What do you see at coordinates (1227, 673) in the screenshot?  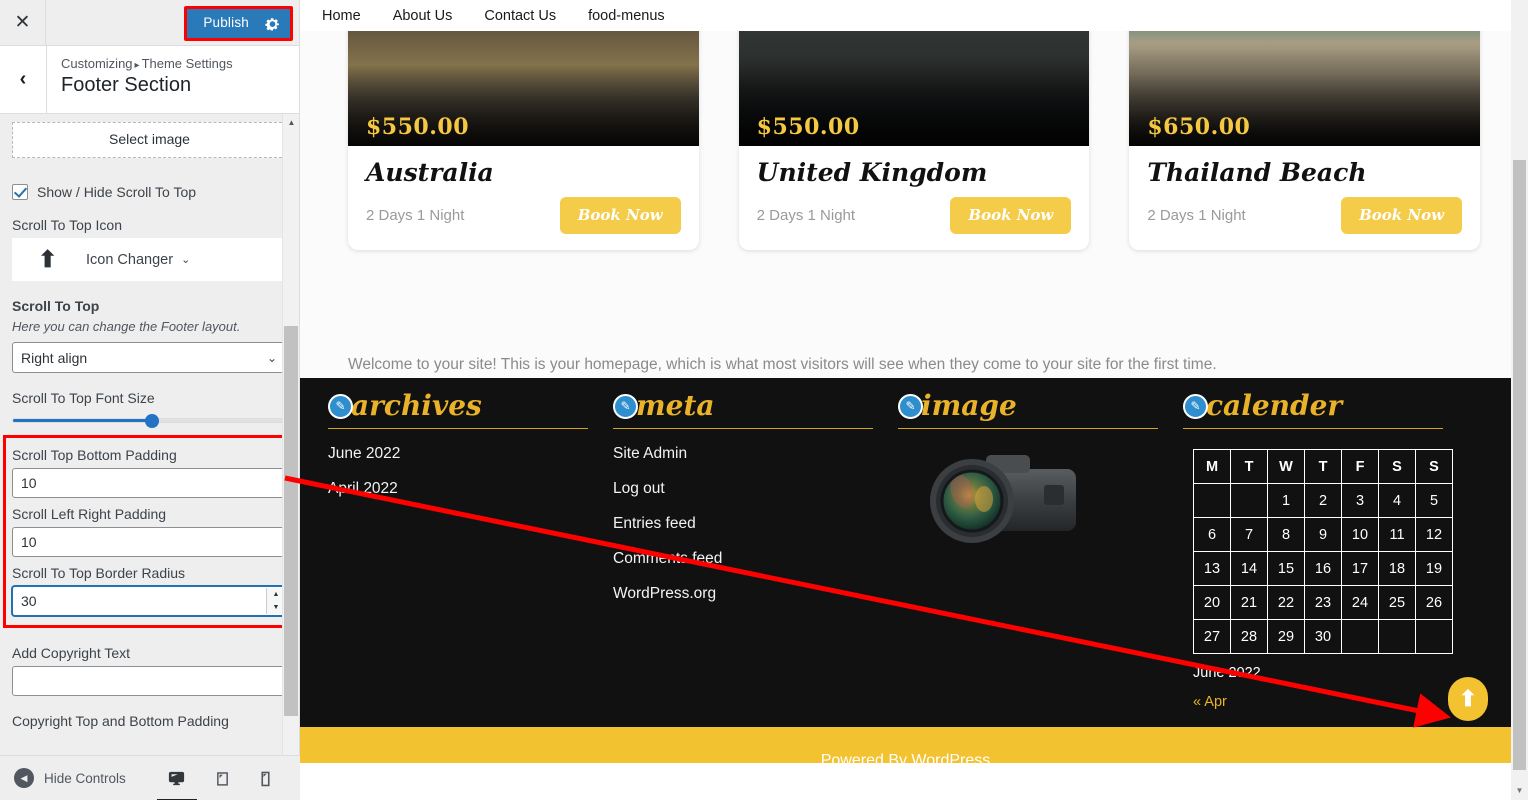 I see `calendar-caption: June 2022` at bounding box center [1227, 673].